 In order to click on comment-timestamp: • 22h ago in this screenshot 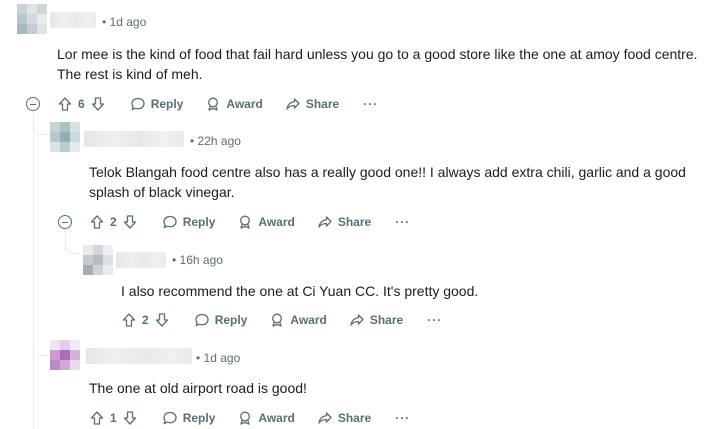, I will do `click(215, 141)`.